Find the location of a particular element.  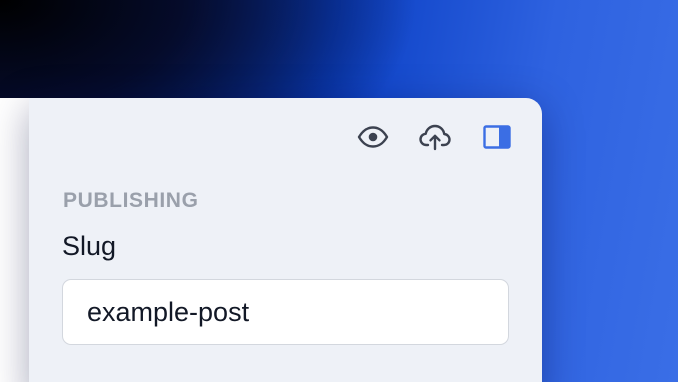

eye-icon is located at coordinates (373, 137).